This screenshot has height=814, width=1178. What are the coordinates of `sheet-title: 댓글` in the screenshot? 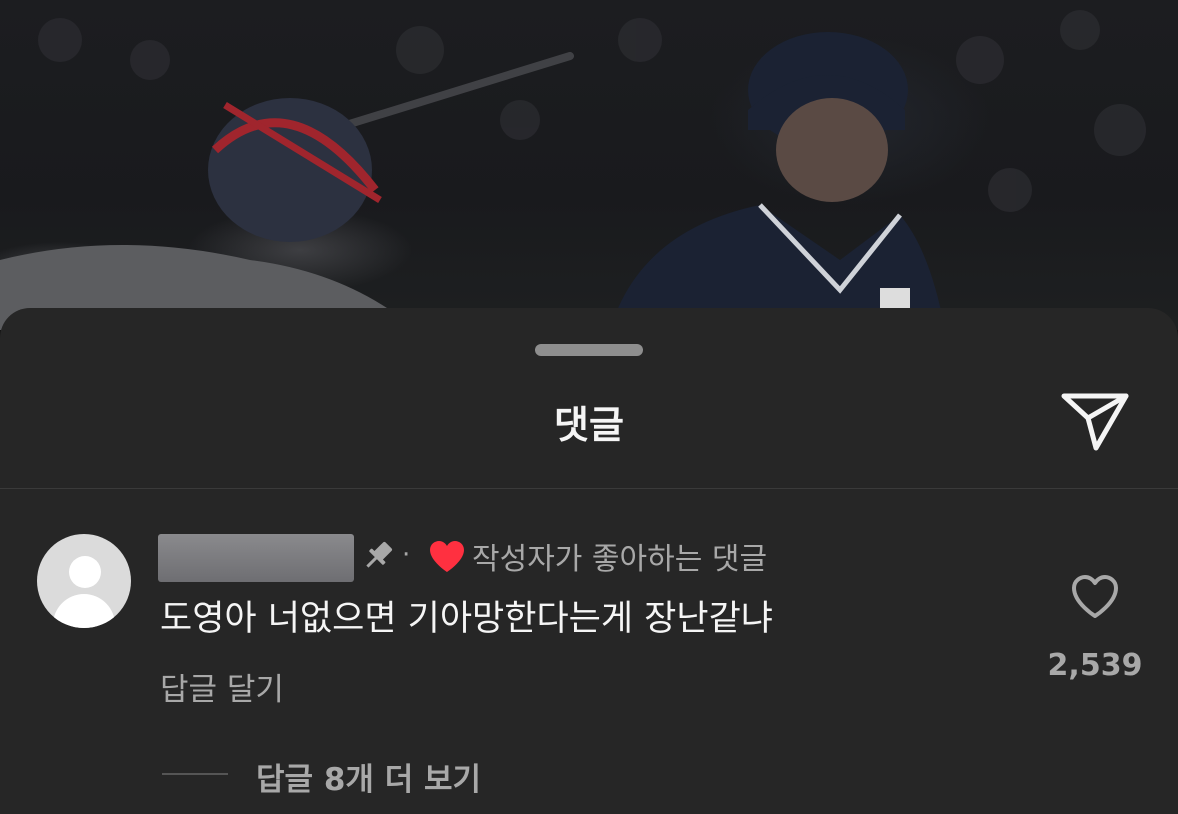 It's located at (589, 425).